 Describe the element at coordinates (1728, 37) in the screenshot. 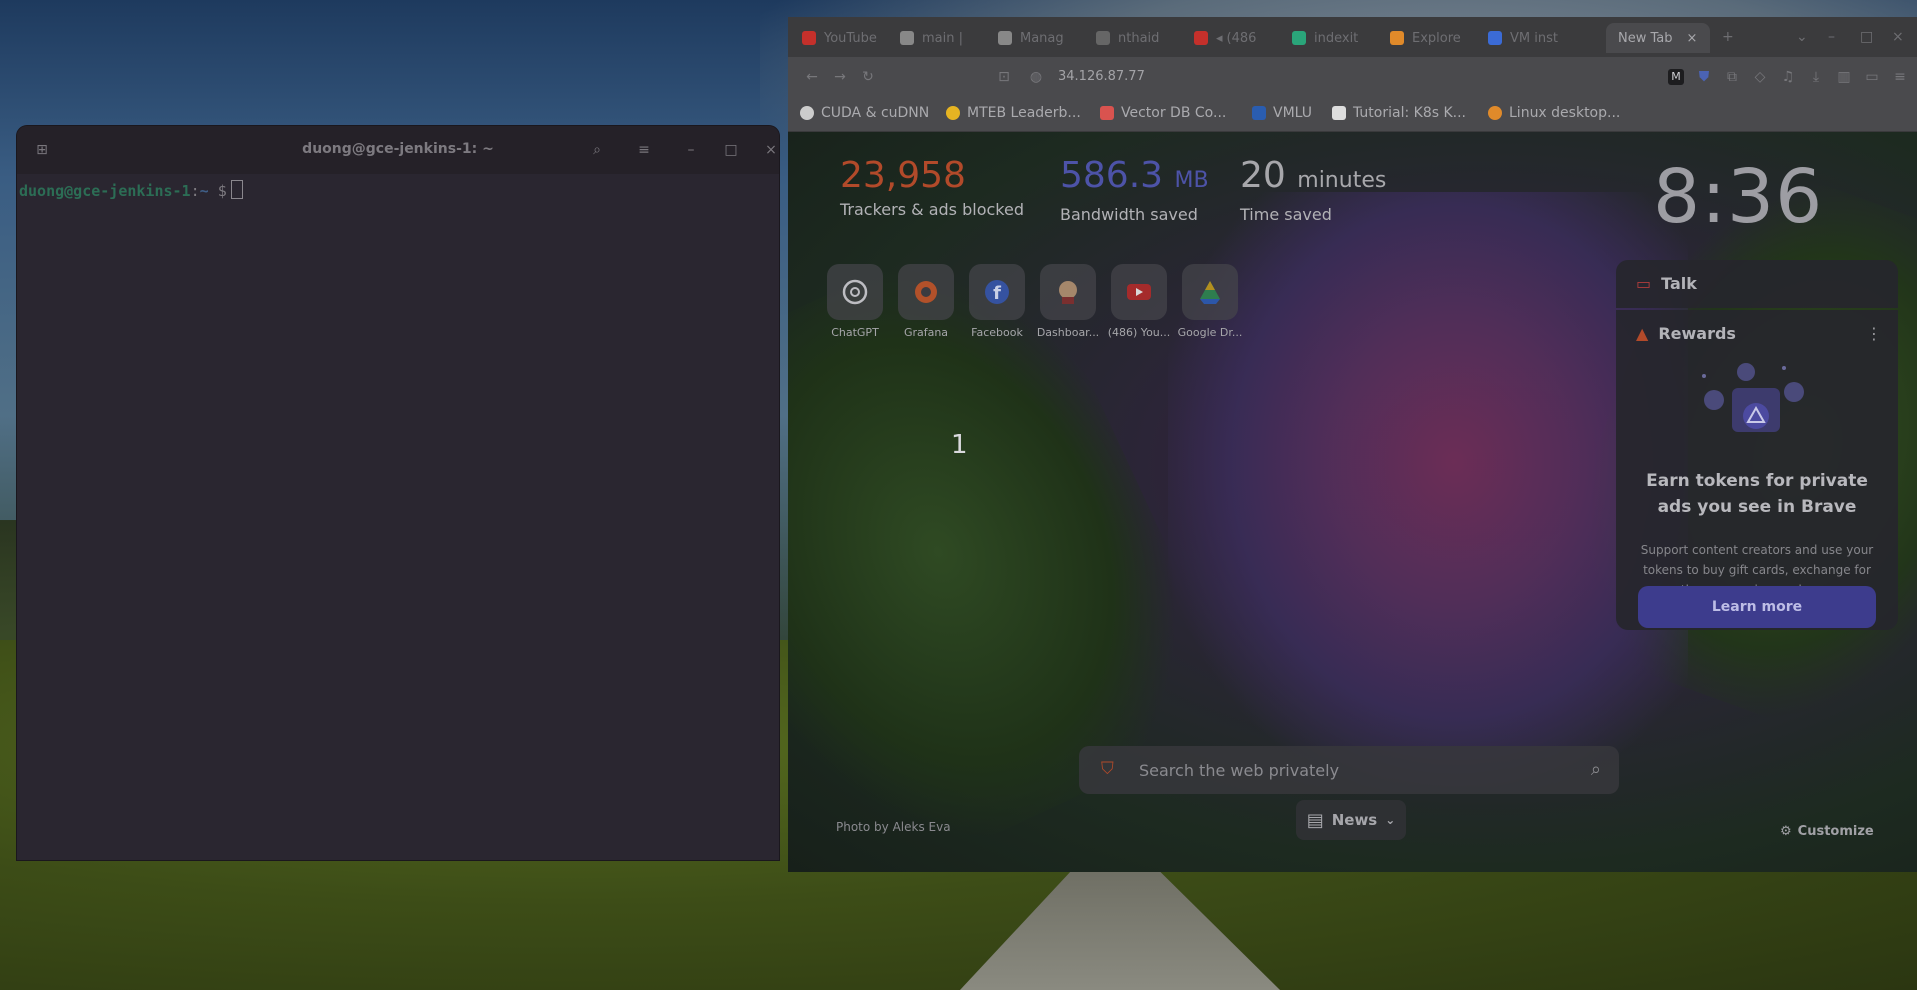

I see `new-tab-plus-icon: +` at that location.